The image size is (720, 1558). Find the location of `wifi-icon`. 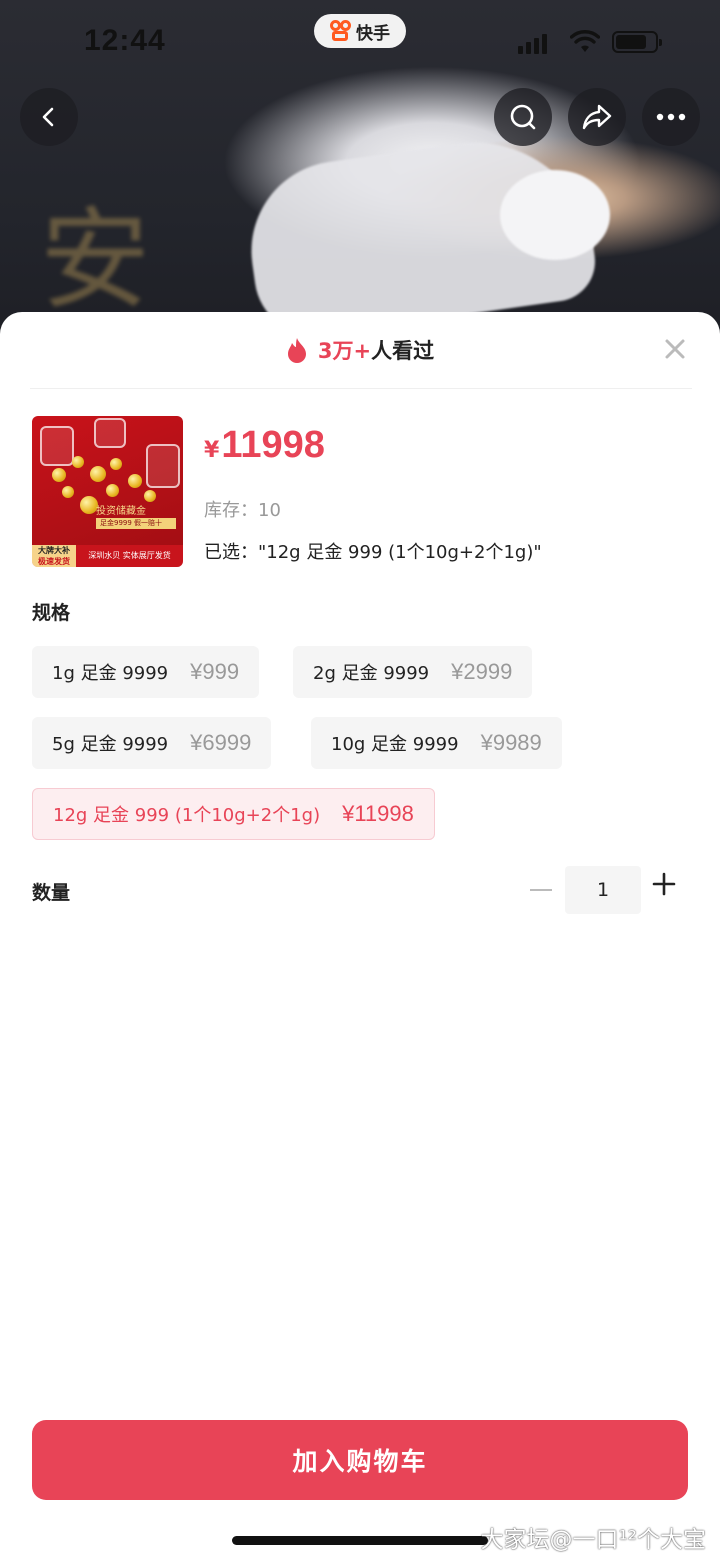

wifi-icon is located at coordinates (585, 41).